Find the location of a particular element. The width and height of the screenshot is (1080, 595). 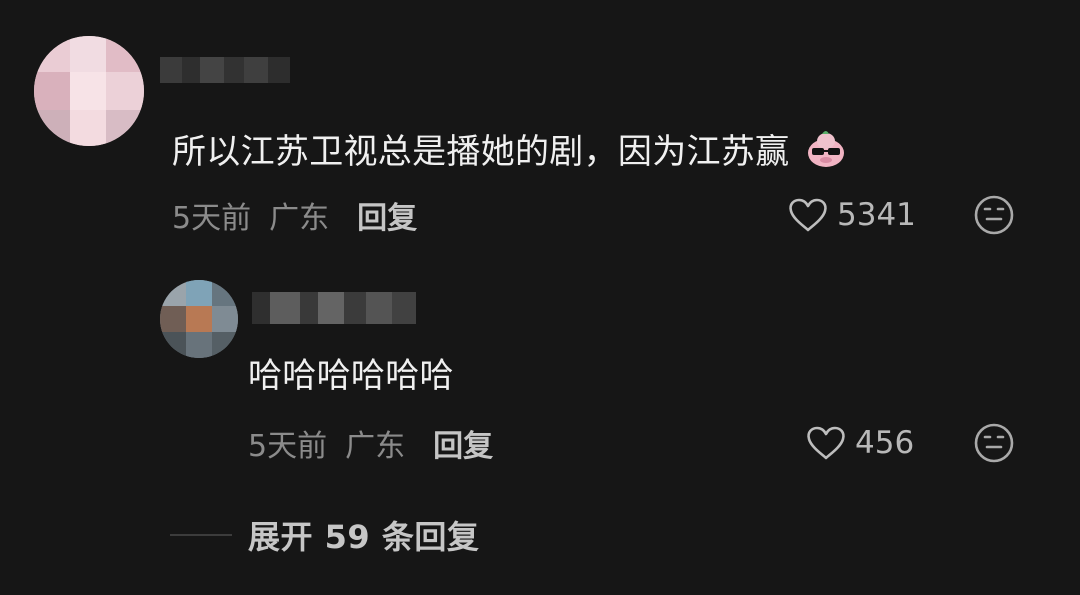

main-commenter-avatar is located at coordinates (89, 91).